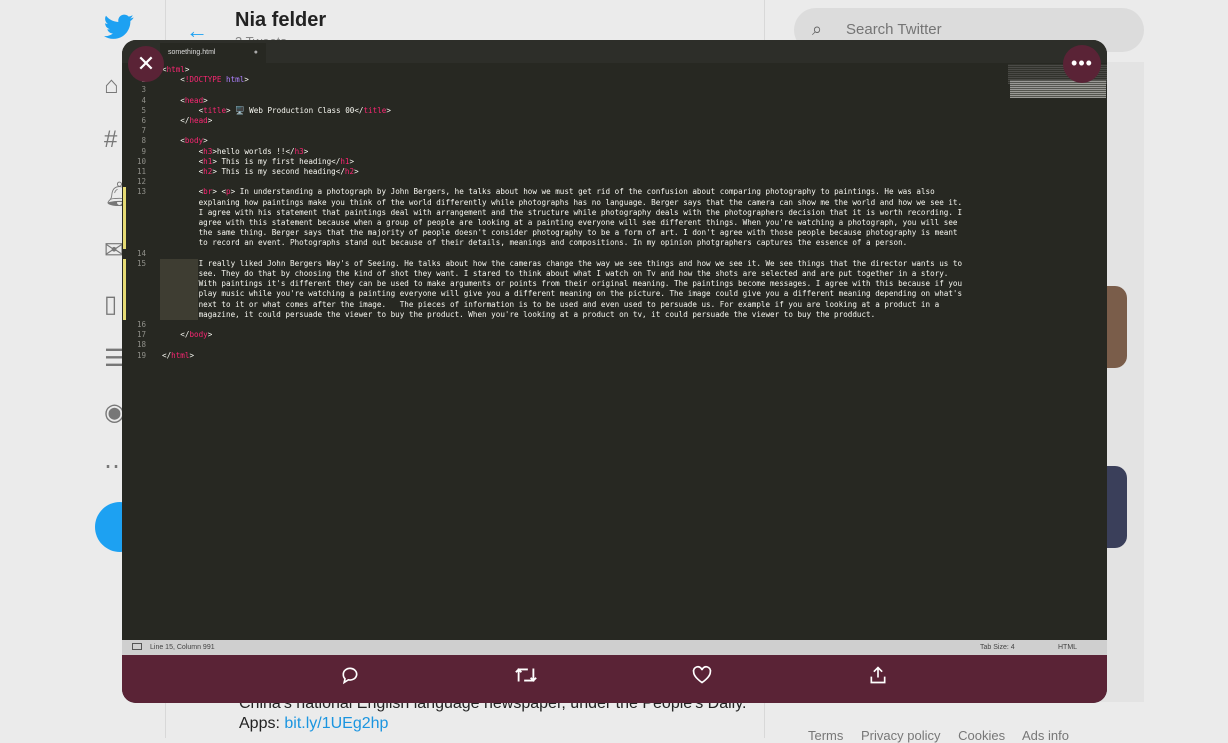 The image size is (1228, 743). I want to click on line-number: 15, so click(141, 263).